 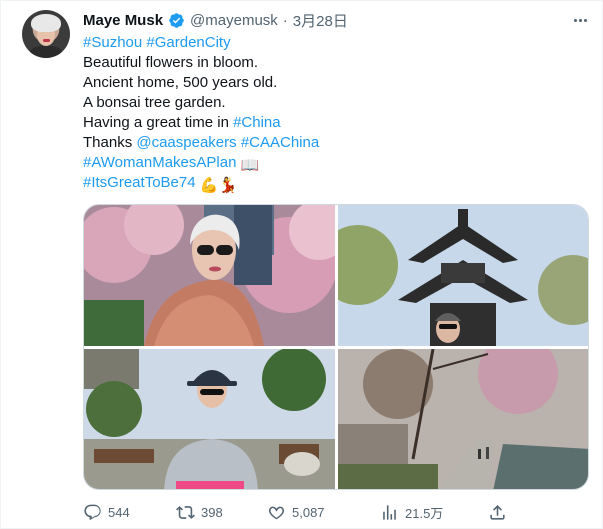 What do you see at coordinates (186, 142) in the screenshot?
I see `mention-link: @caaspeakers` at bounding box center [186, 142].